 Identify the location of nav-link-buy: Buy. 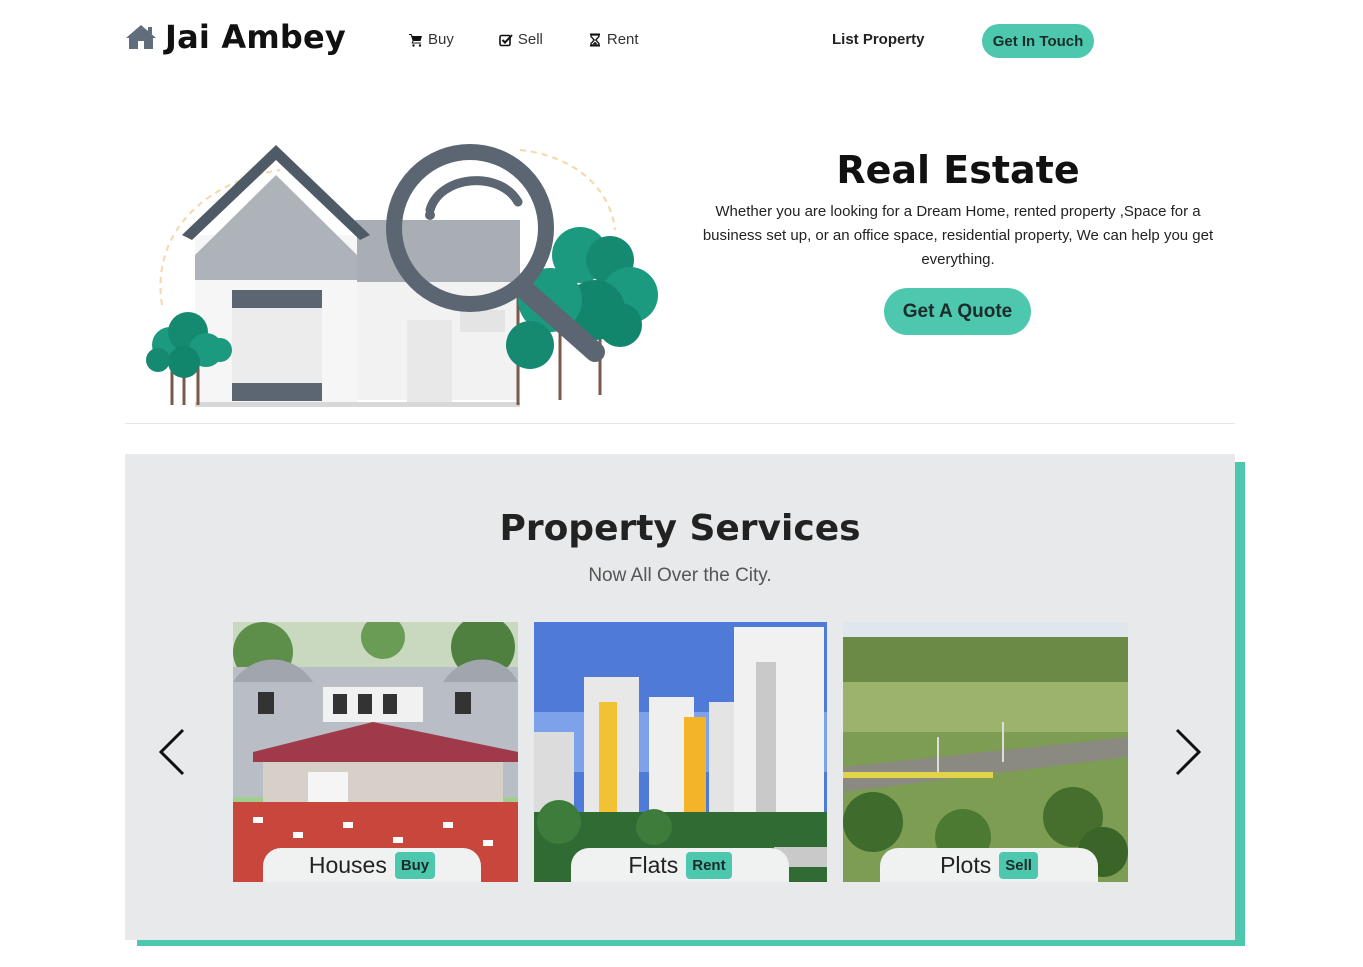
(431, 39).